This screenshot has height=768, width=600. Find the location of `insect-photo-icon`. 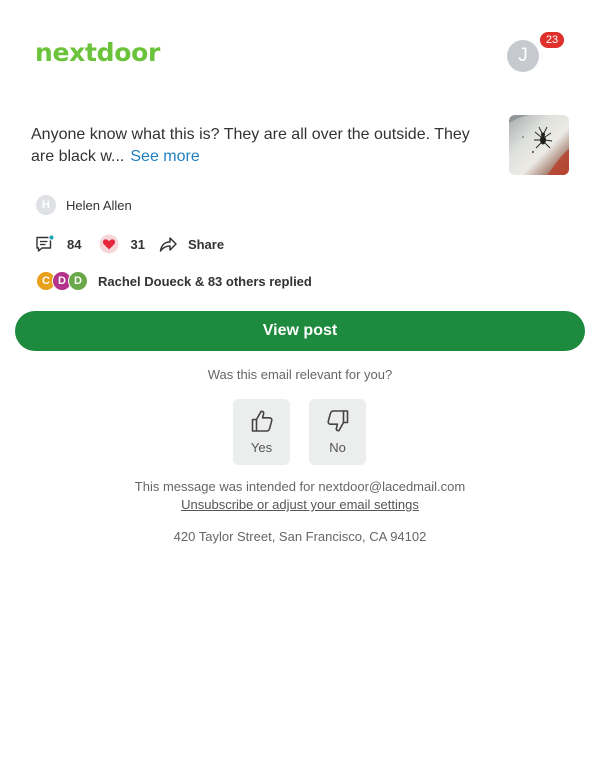

insect-photo-icon is located at coordinates (539, 145).